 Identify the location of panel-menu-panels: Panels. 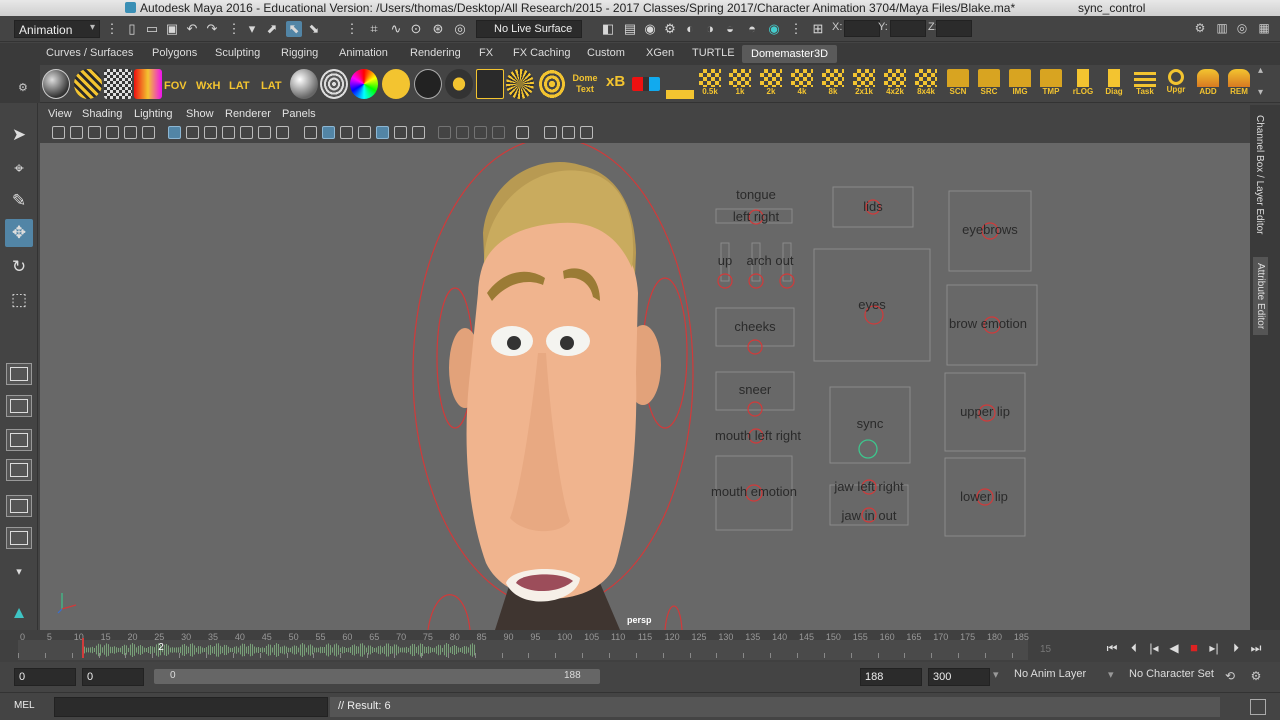
(299, 114).